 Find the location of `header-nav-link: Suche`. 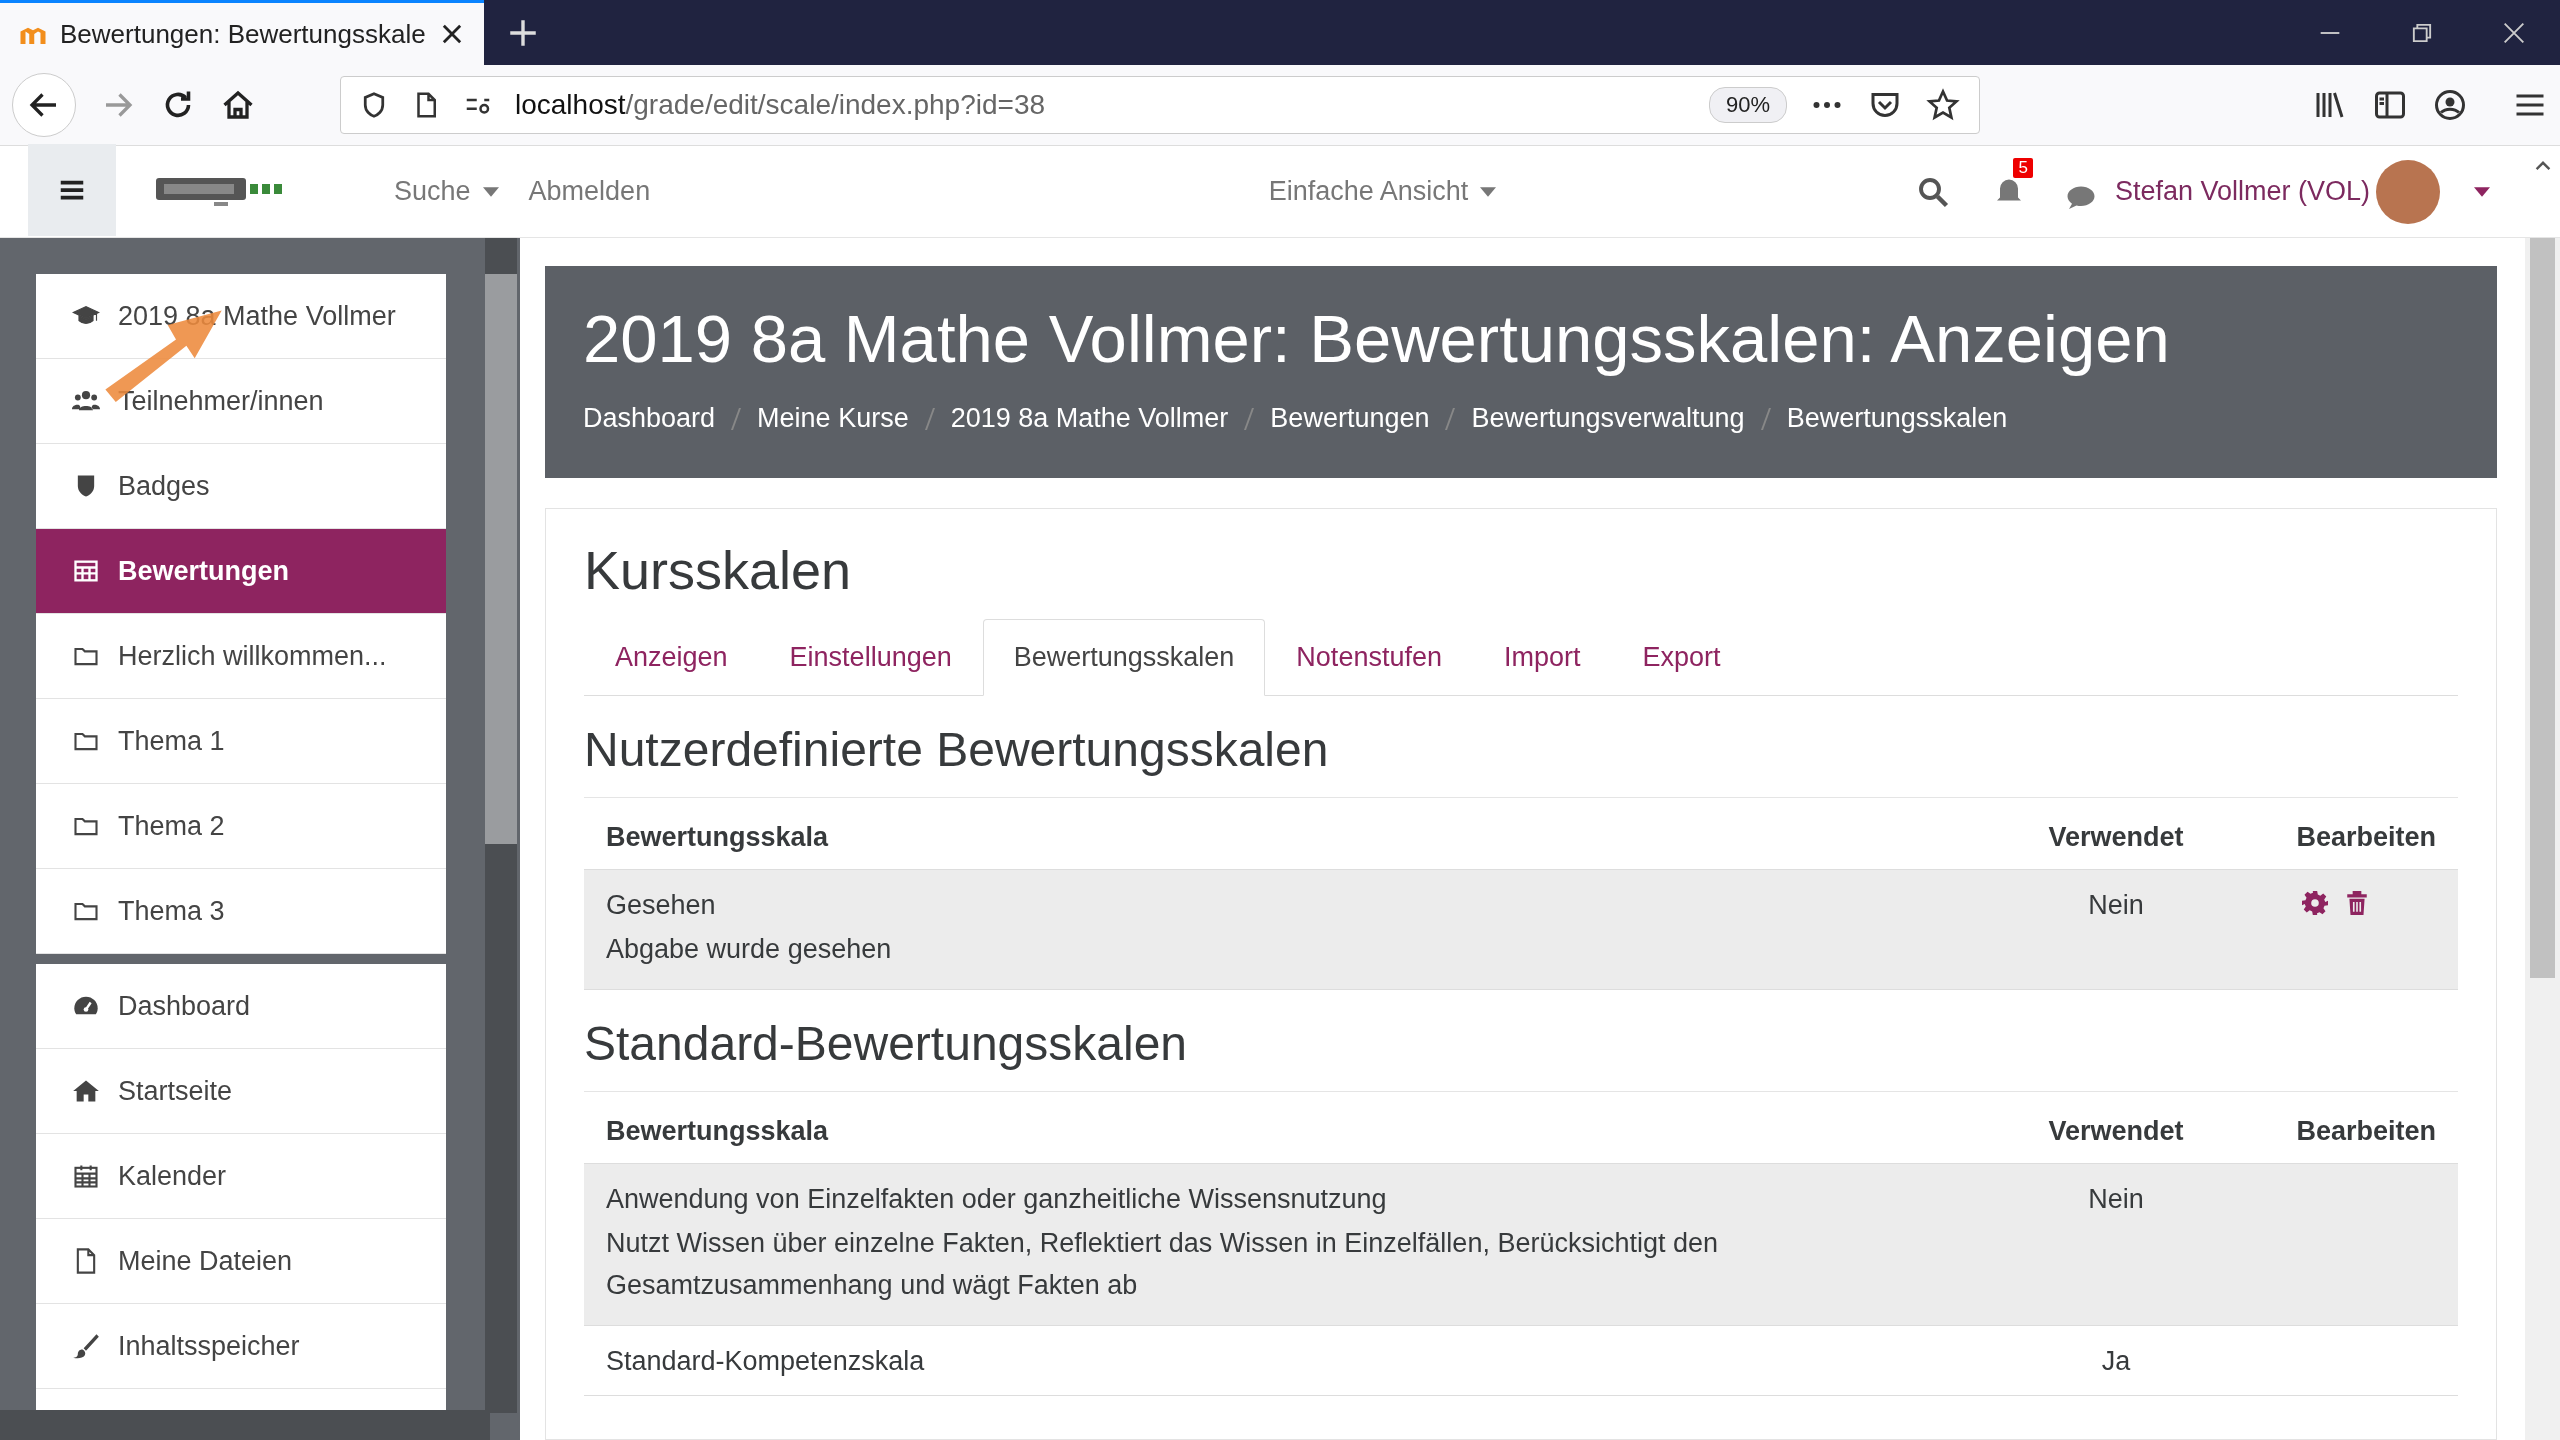

header-nav-link: Suche is located at coordinates (446, 191).